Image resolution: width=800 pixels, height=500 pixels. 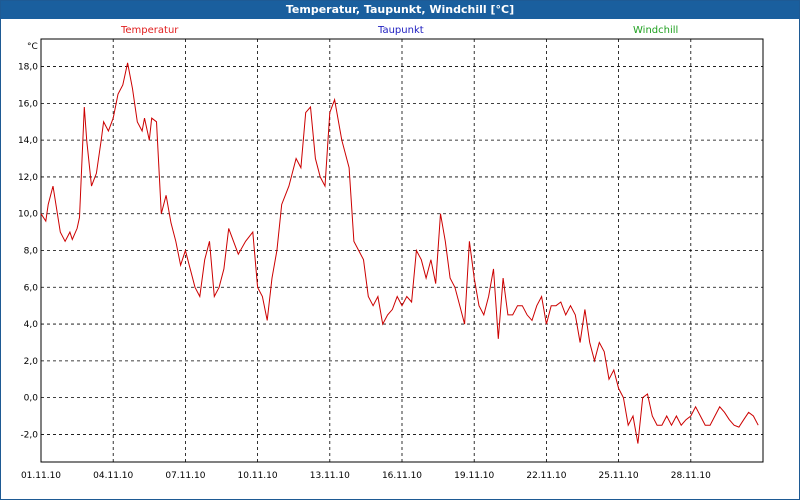 I want to click on x-tick-label: 13.11.10, so click(x=330, y=476).